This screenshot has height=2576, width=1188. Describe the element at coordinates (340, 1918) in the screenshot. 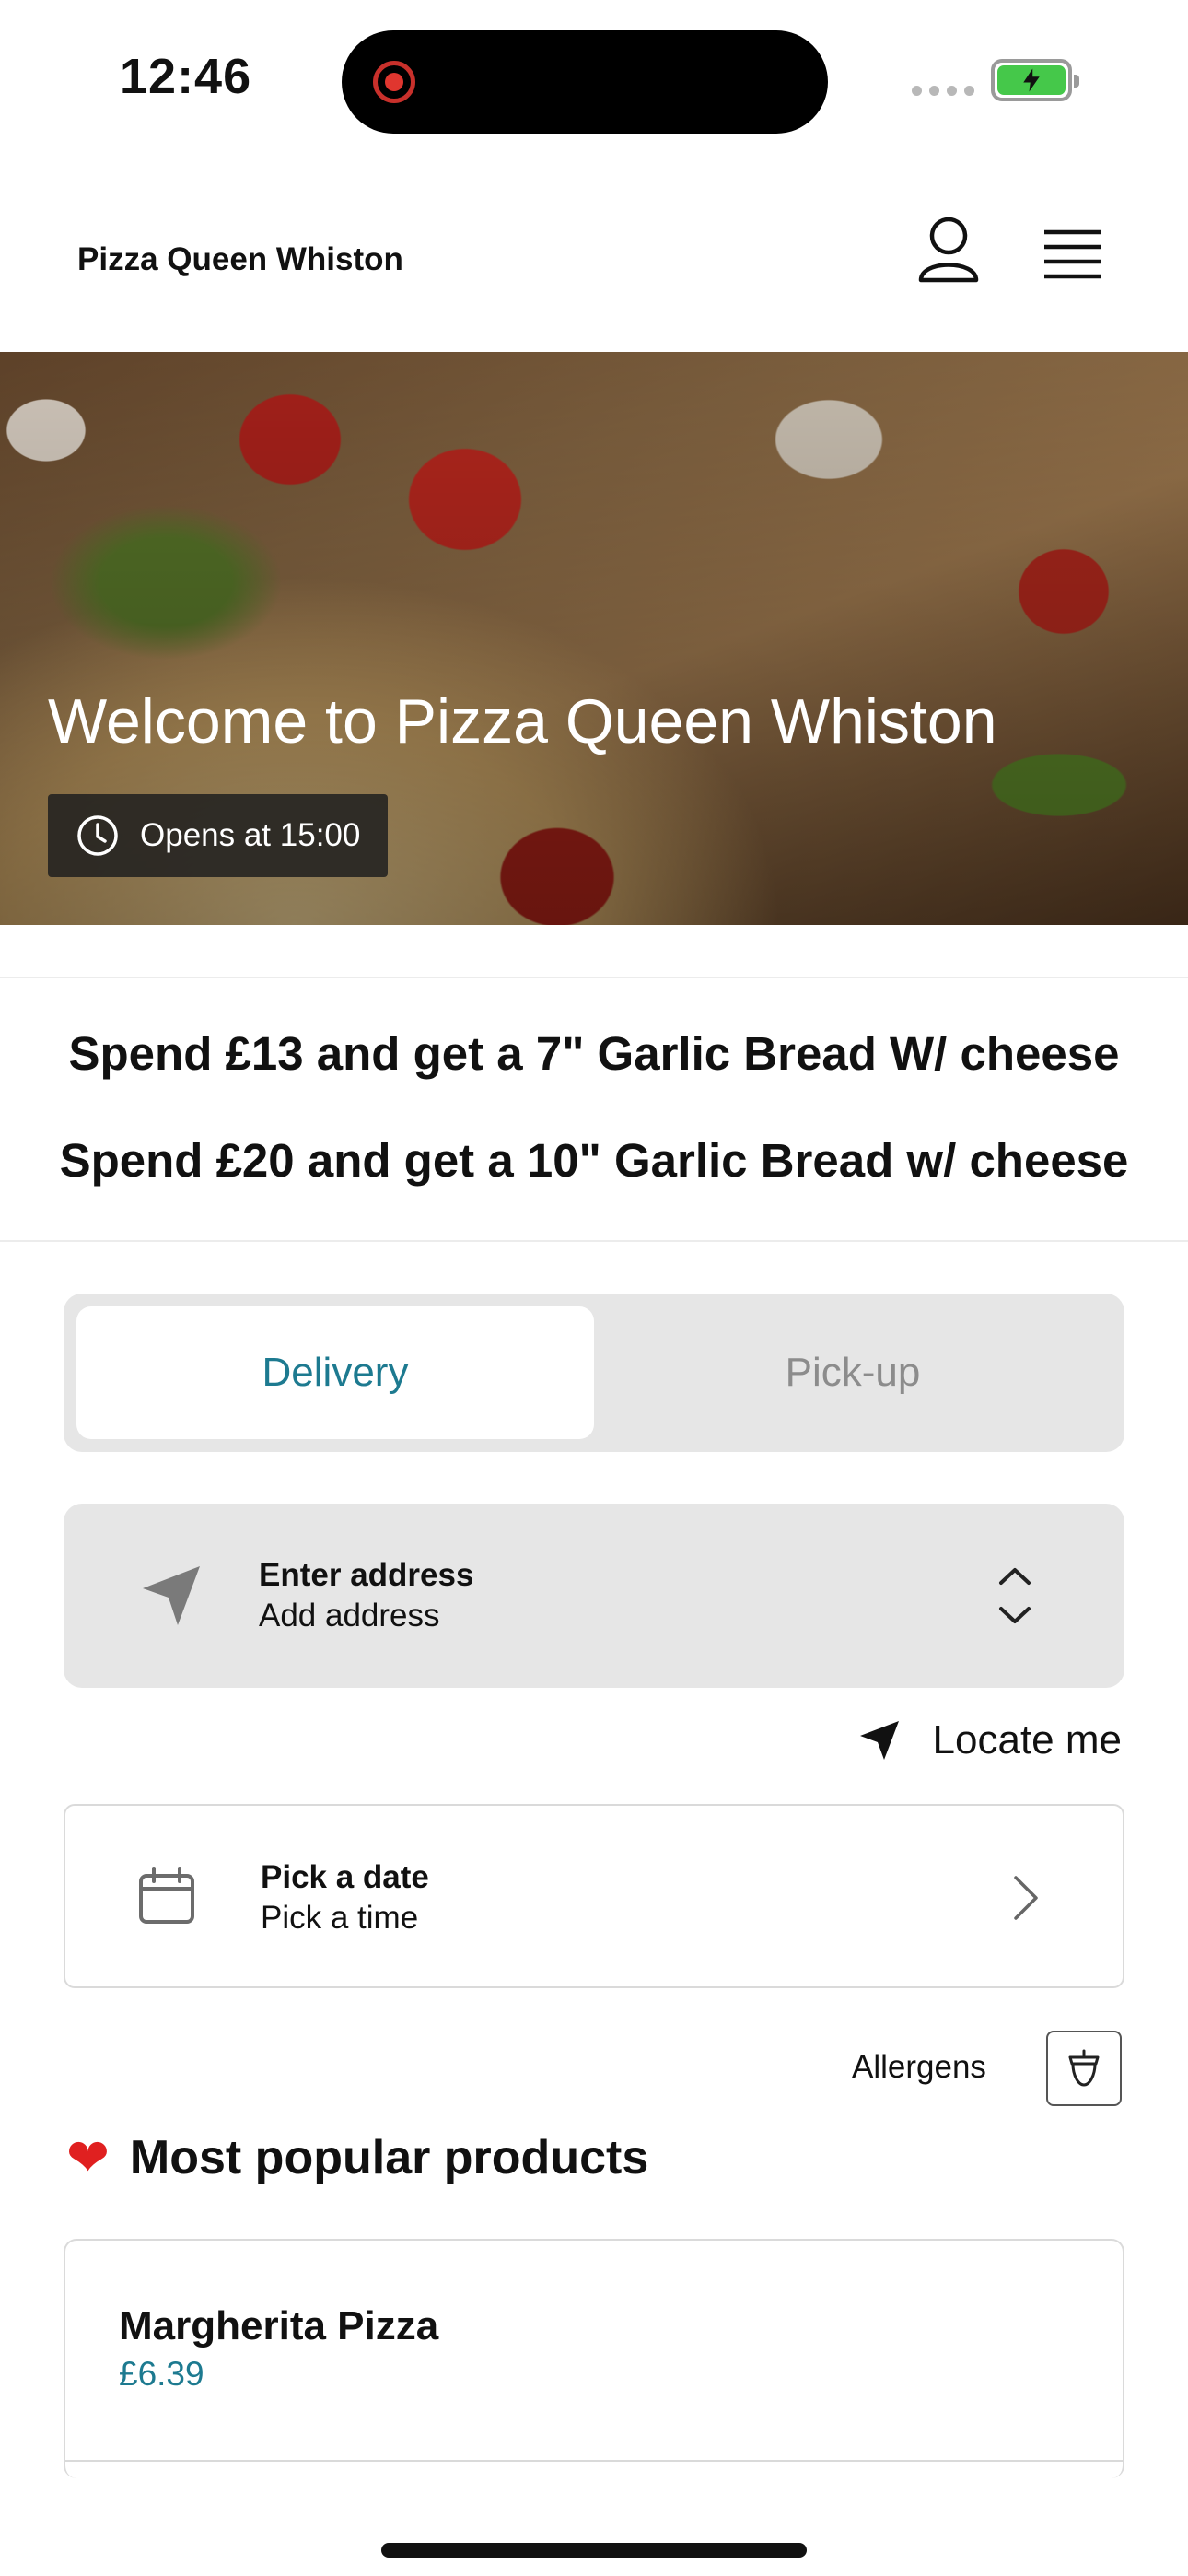

I see `time-value: Pick a time` at that location.